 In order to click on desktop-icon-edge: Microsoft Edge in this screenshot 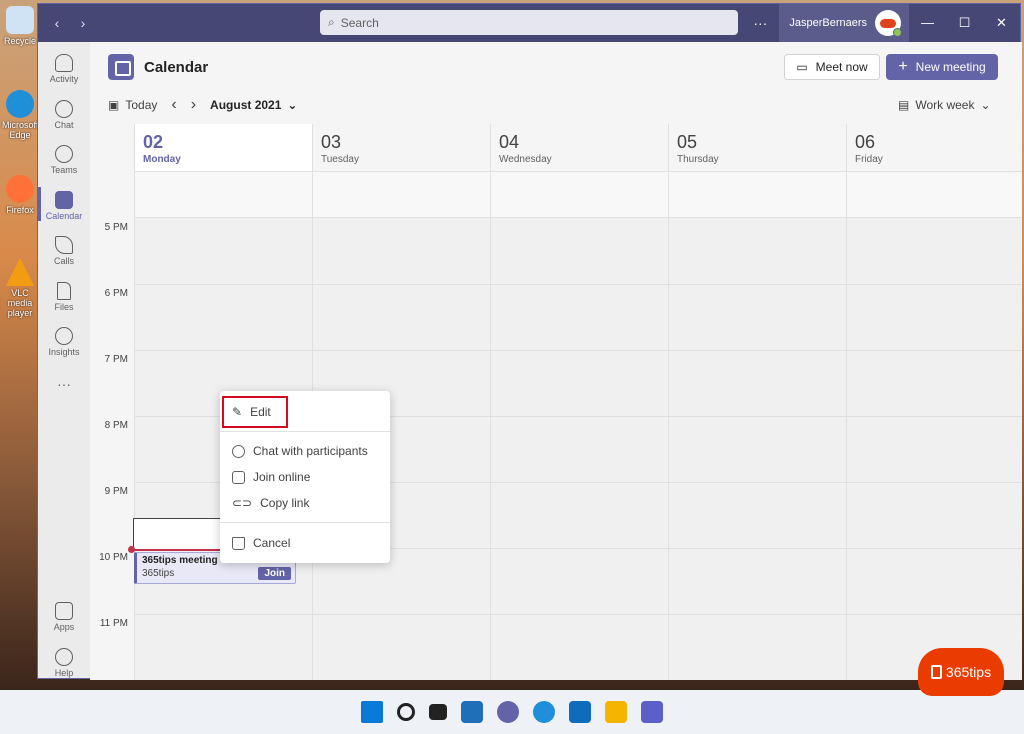, I will do `click(20, 115)`.